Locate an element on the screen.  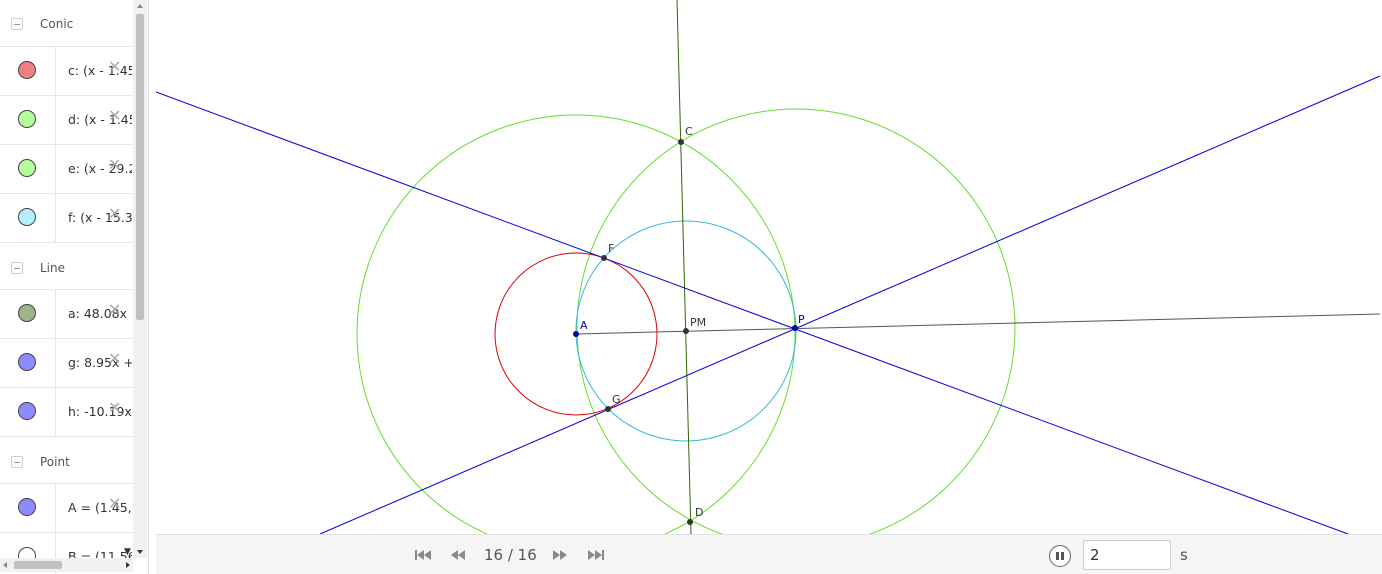
item-expression: f: (x - 15.33 is located at coordinates (100, 217).